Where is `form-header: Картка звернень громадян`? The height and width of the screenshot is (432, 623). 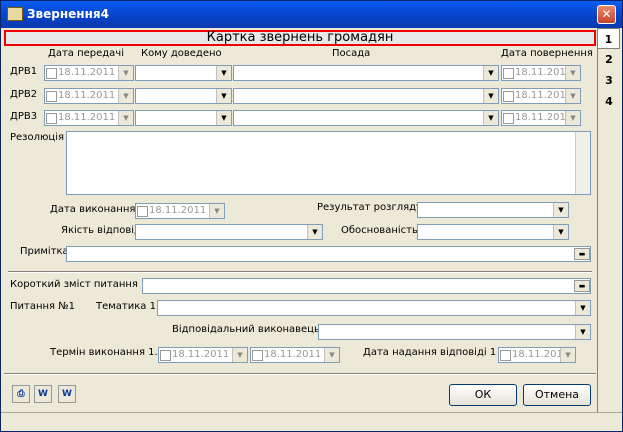
form-header: Картка звернень громадян is located at coordinates (300, 38).